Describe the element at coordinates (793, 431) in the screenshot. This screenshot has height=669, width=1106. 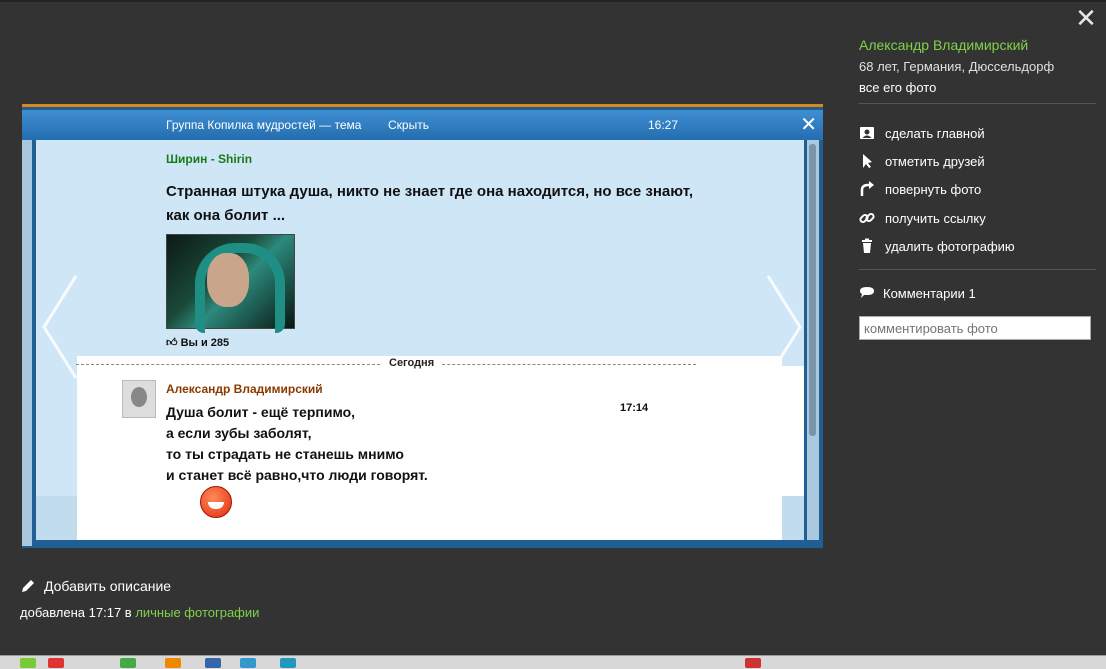
I see `chat-today-area-edge` at that location.